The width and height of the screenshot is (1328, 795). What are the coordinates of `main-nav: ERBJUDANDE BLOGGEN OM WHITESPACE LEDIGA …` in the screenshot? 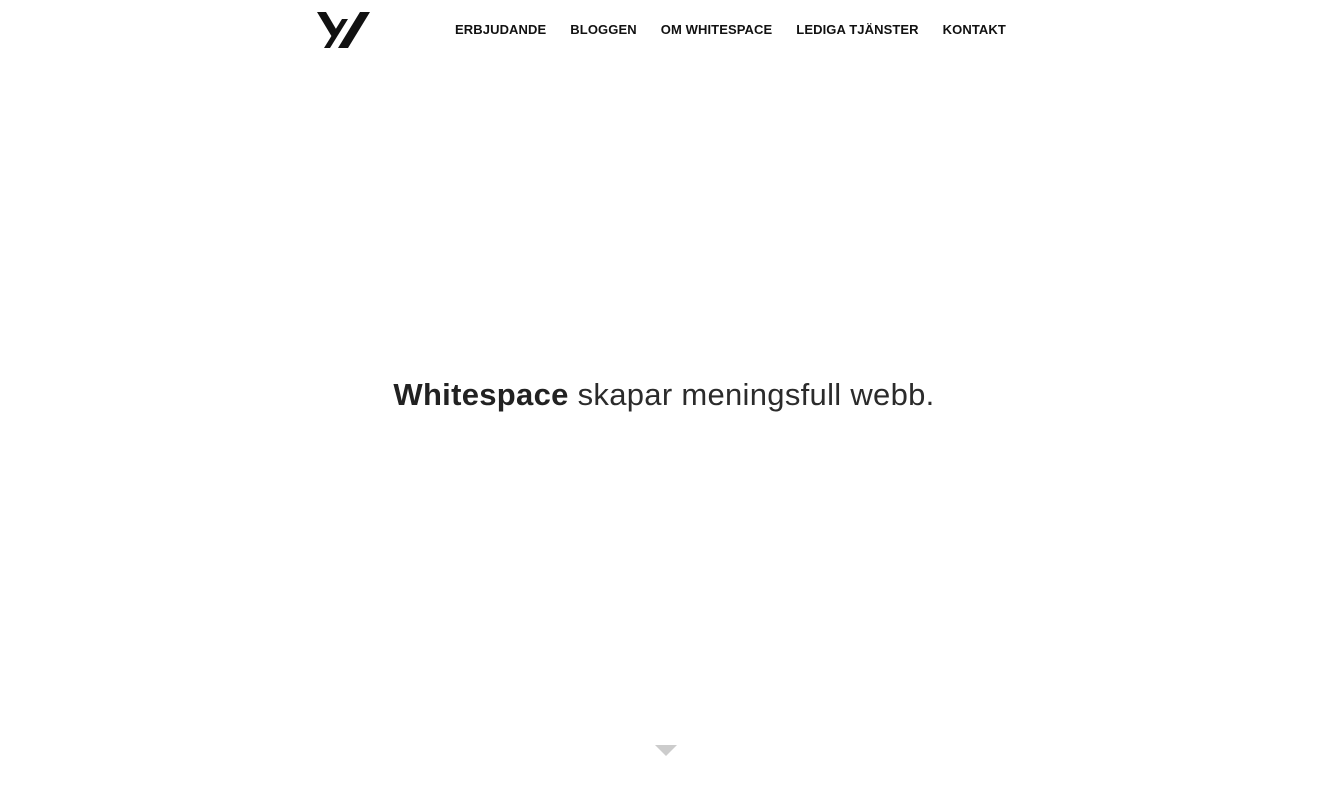 It's located at (730, 30).